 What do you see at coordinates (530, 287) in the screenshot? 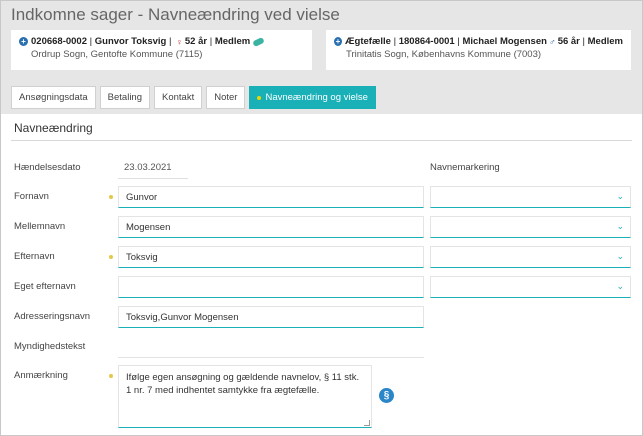
I see `navnemarkering-eget-efternavn-select: ⌄` at bounding box center [530, 287].